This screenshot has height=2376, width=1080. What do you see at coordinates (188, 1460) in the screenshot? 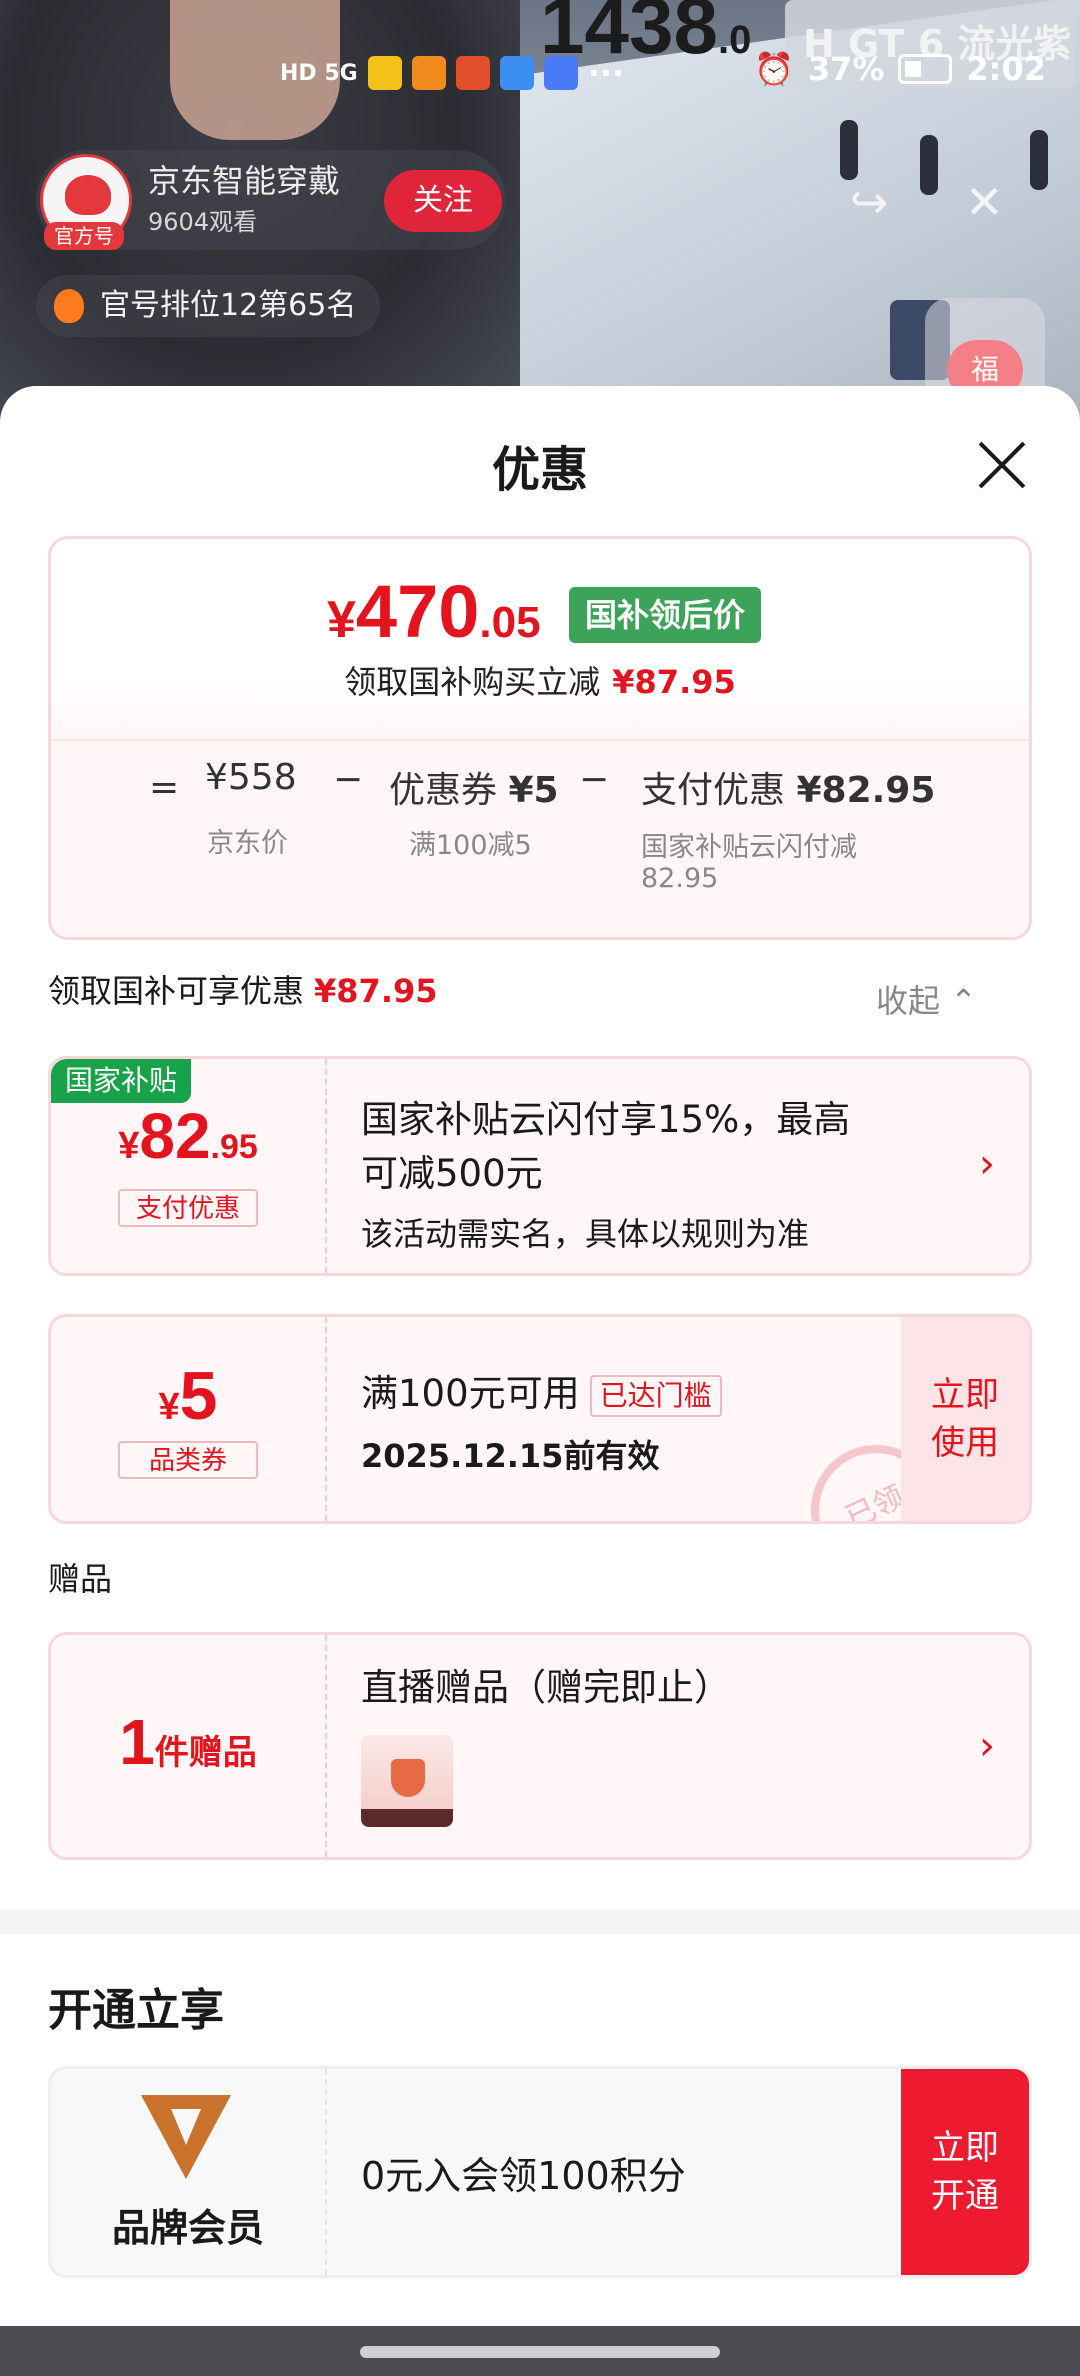
I see `coupon-type-tag: 品类券` at bounding box center [188, 1460].